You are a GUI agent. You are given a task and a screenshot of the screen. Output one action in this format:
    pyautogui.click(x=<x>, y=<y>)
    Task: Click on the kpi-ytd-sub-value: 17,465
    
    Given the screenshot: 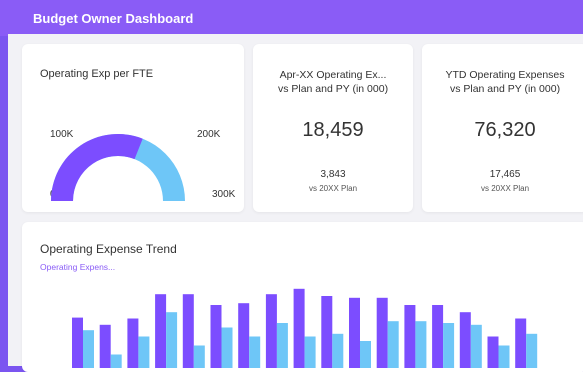 What is the action you would take?
    pyautogui.click(x=505, y=174)
    